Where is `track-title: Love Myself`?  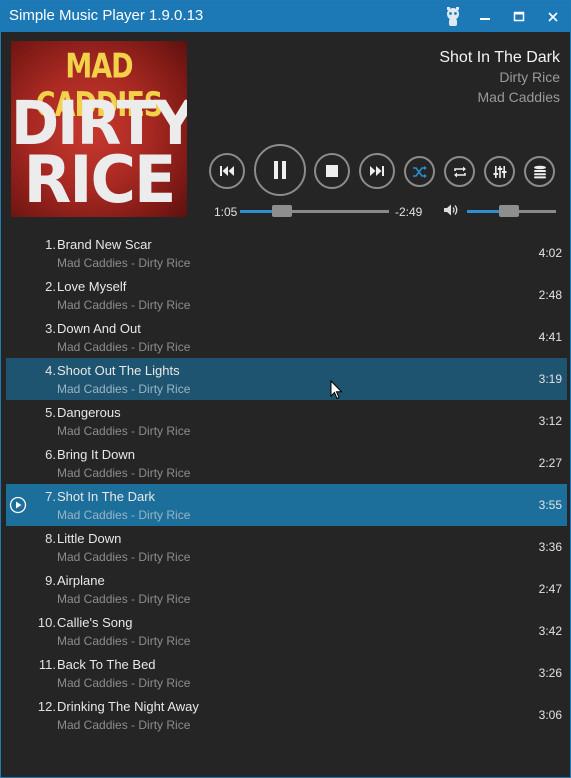
track-title: Love Myself is located at coordinates (92, 286).